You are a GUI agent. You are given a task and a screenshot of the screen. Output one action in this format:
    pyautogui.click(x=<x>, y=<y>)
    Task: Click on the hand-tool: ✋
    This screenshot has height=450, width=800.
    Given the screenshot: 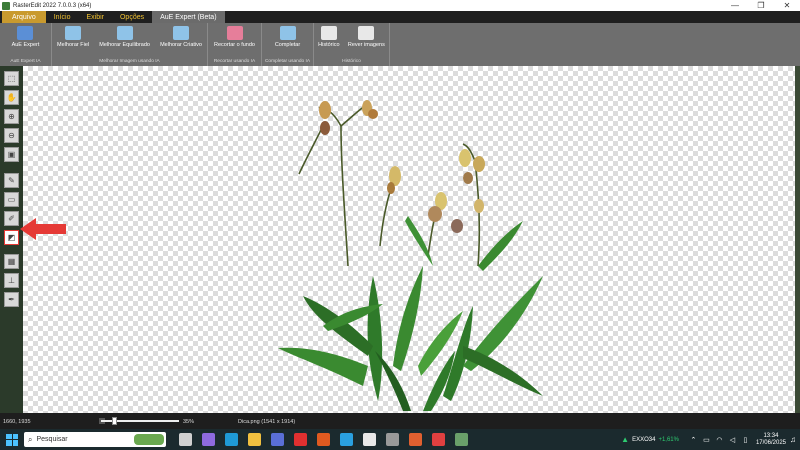 What is the action you would take?
    pyautogui.click(x=11, y=97)
    